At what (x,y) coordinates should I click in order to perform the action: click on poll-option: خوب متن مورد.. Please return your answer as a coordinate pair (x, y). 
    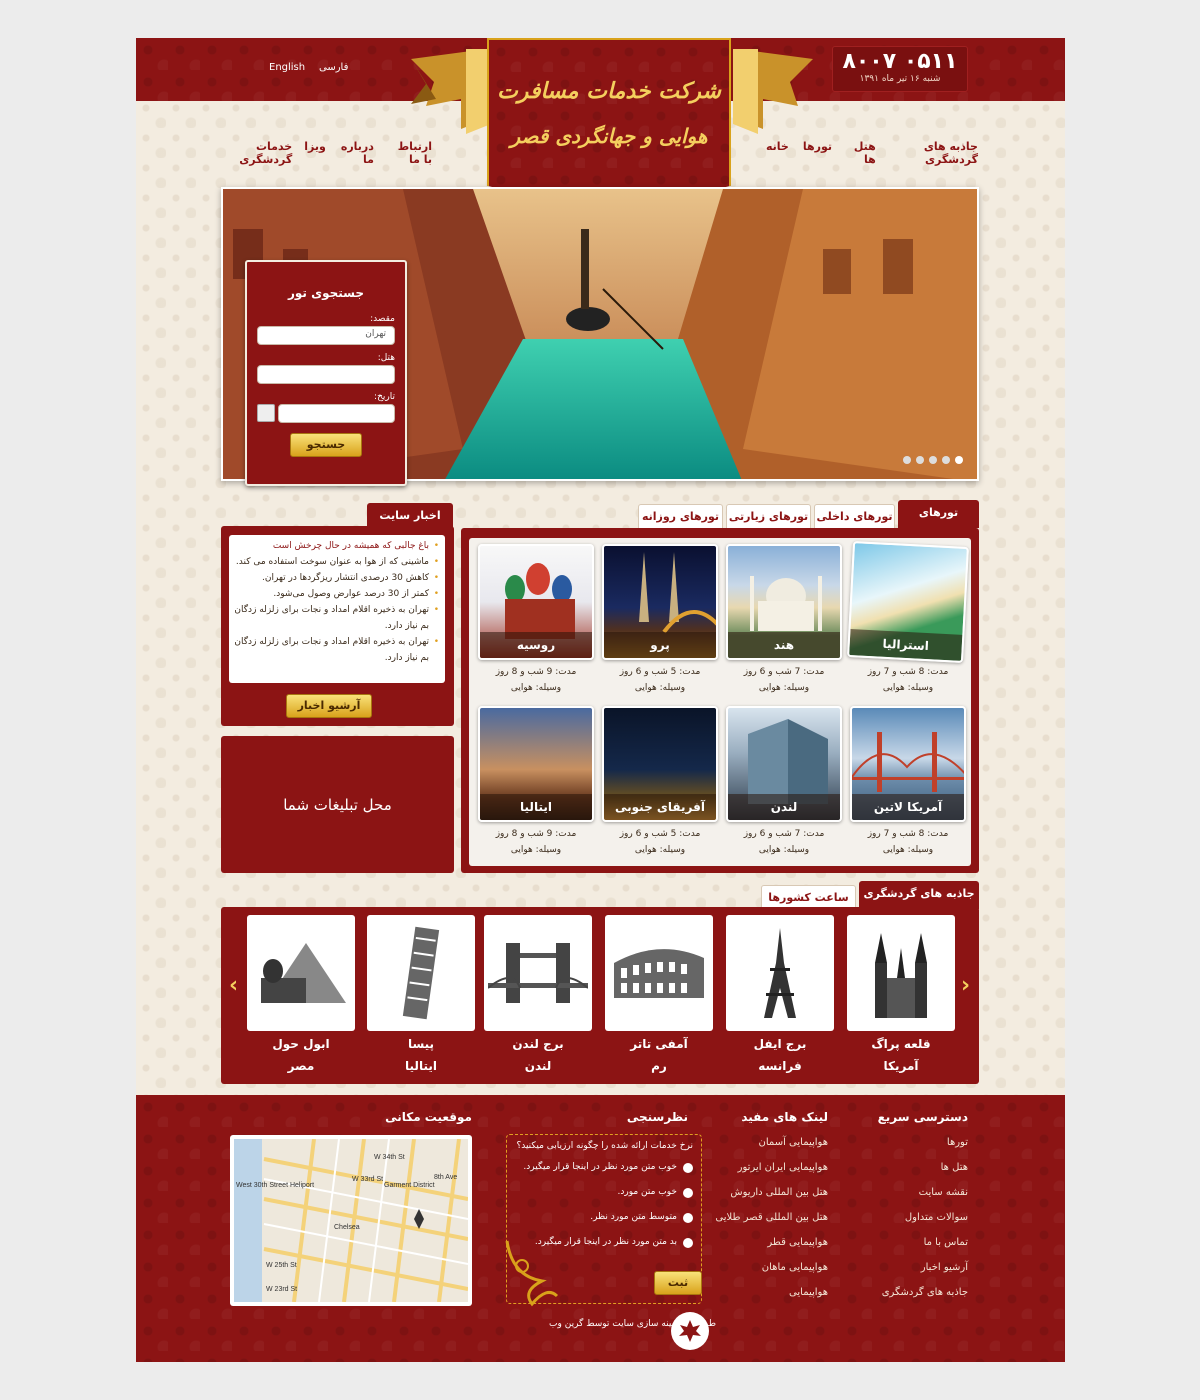
    Looking at the image, I should click on (604, 1192).